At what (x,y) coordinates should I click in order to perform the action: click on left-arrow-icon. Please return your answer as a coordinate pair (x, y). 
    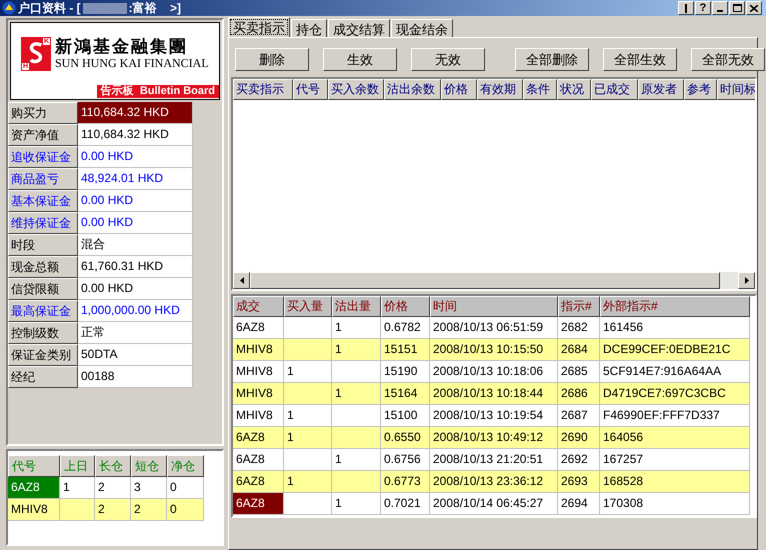
    Looking at the image, I should click on (242, 280).